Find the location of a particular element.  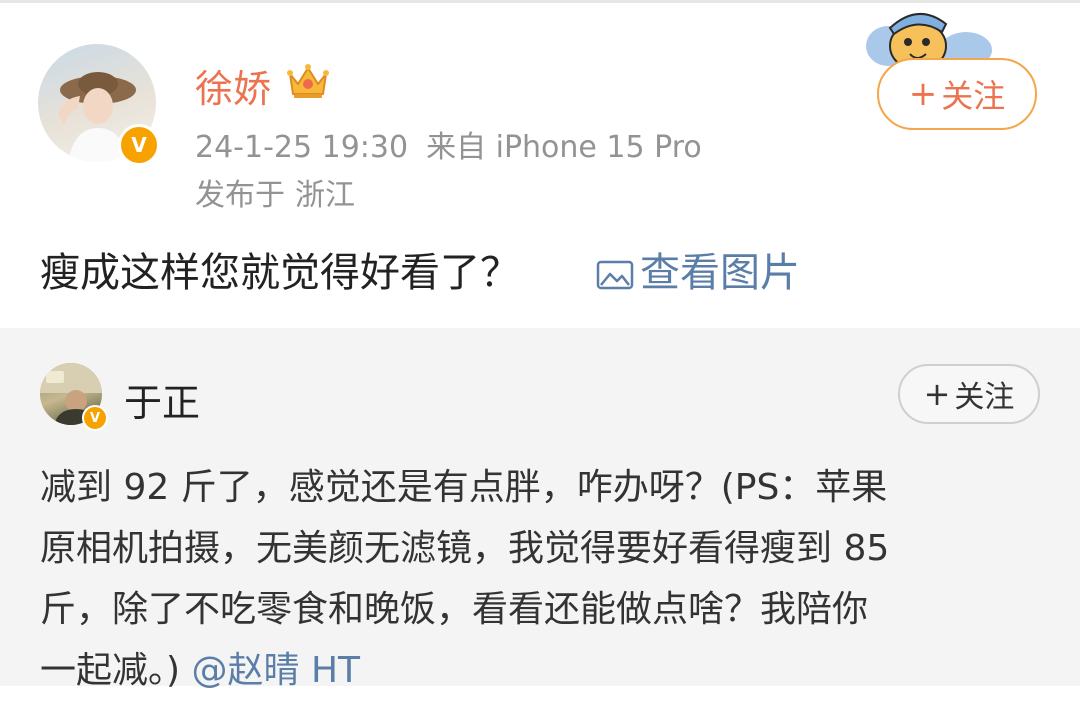

follow-repost-author-button: + 关注 is located at coordinates (969, 394).